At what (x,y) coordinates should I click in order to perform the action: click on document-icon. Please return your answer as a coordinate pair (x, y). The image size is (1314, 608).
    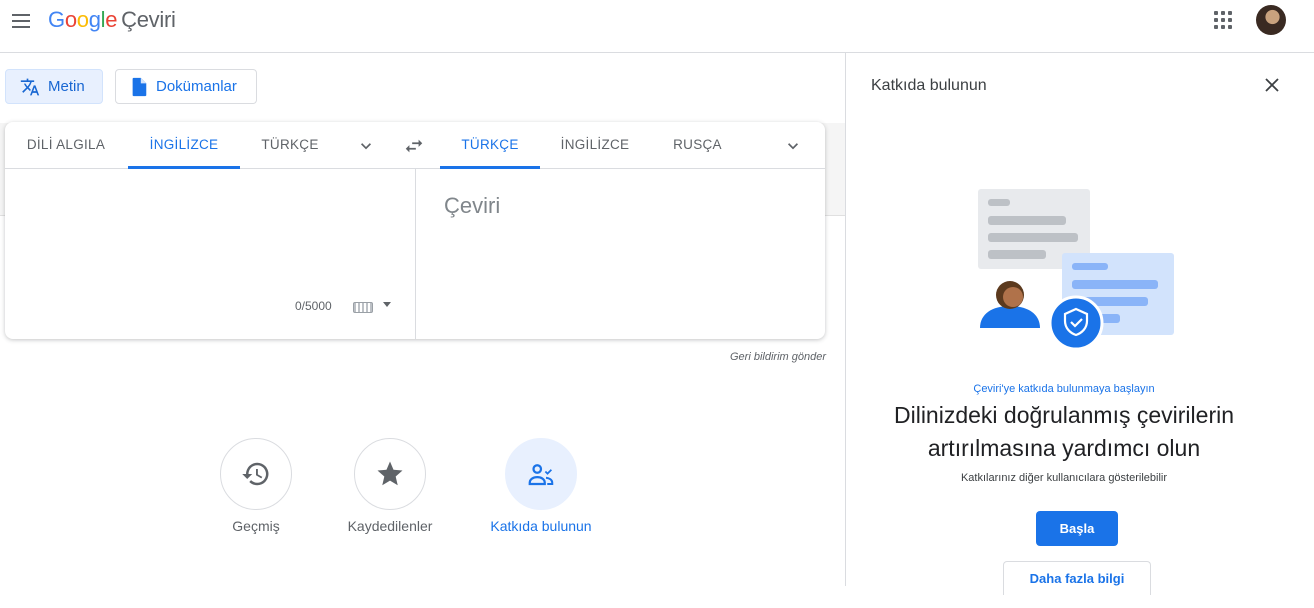
    Looking at the image, I should click on (139, 87).